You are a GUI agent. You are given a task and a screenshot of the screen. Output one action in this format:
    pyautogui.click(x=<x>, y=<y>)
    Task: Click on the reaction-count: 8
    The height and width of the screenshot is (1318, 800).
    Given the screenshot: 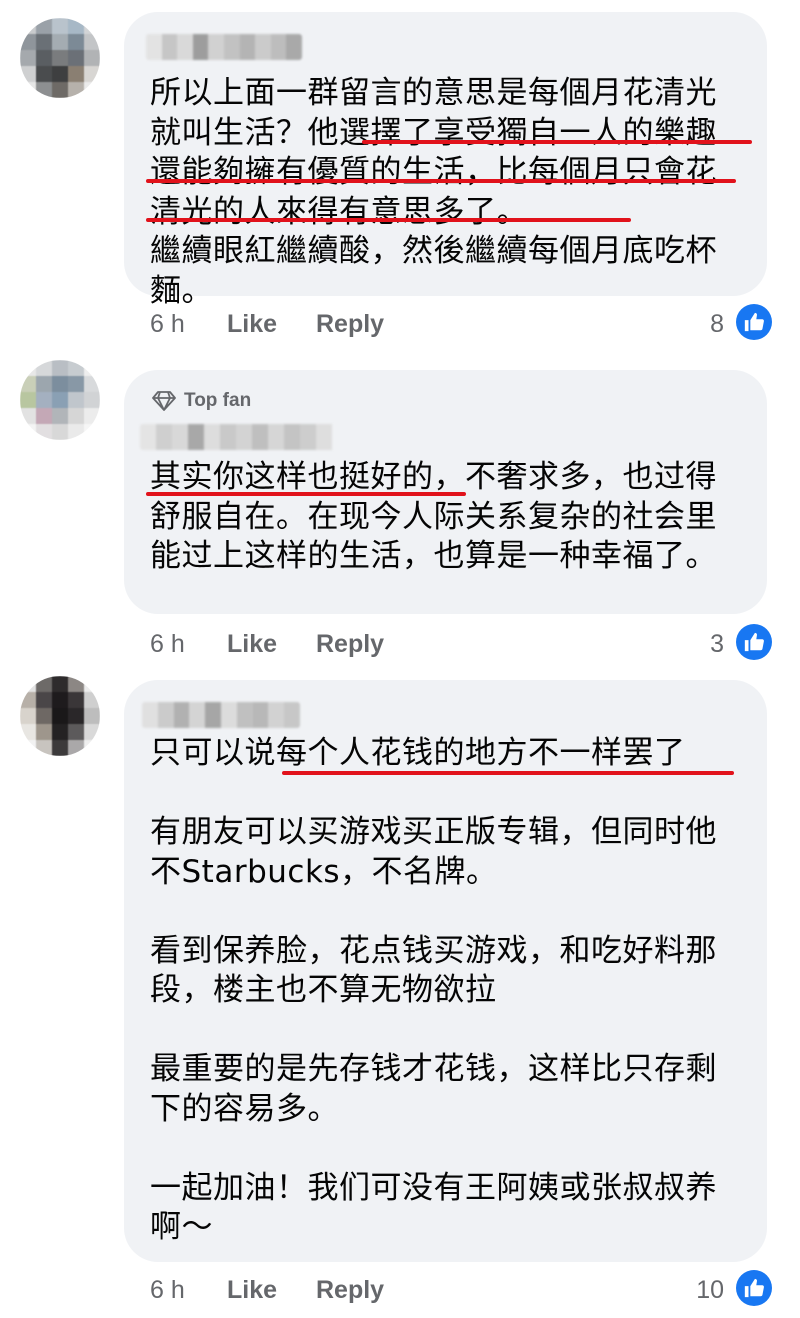 What is the action you would take?
    pyautogui.click(x=717, y=324)
    